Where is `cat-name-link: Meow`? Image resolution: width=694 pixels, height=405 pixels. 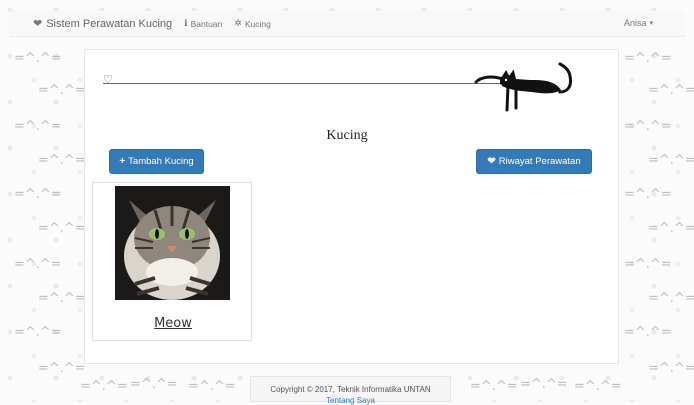
cat-name-link: Meow is located at coordinates (173, 323).